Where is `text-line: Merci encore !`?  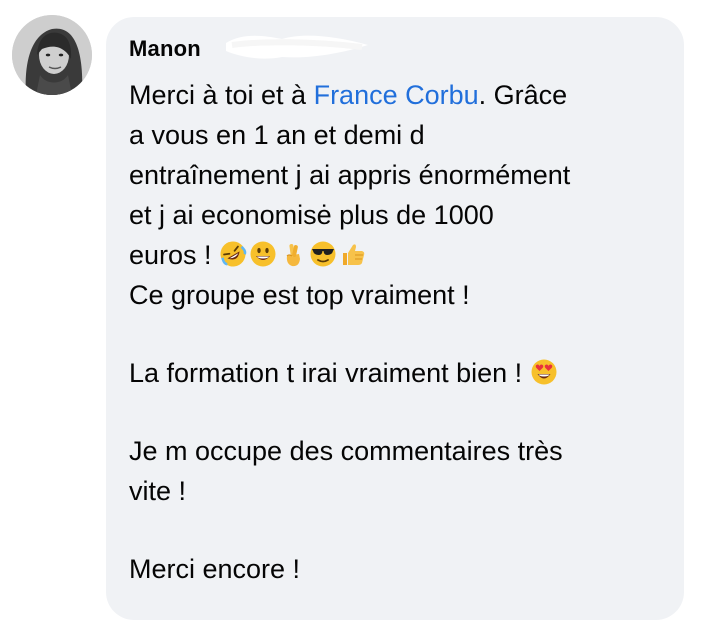 text-line: Merci encore ! is located at coordinates (215, 569).